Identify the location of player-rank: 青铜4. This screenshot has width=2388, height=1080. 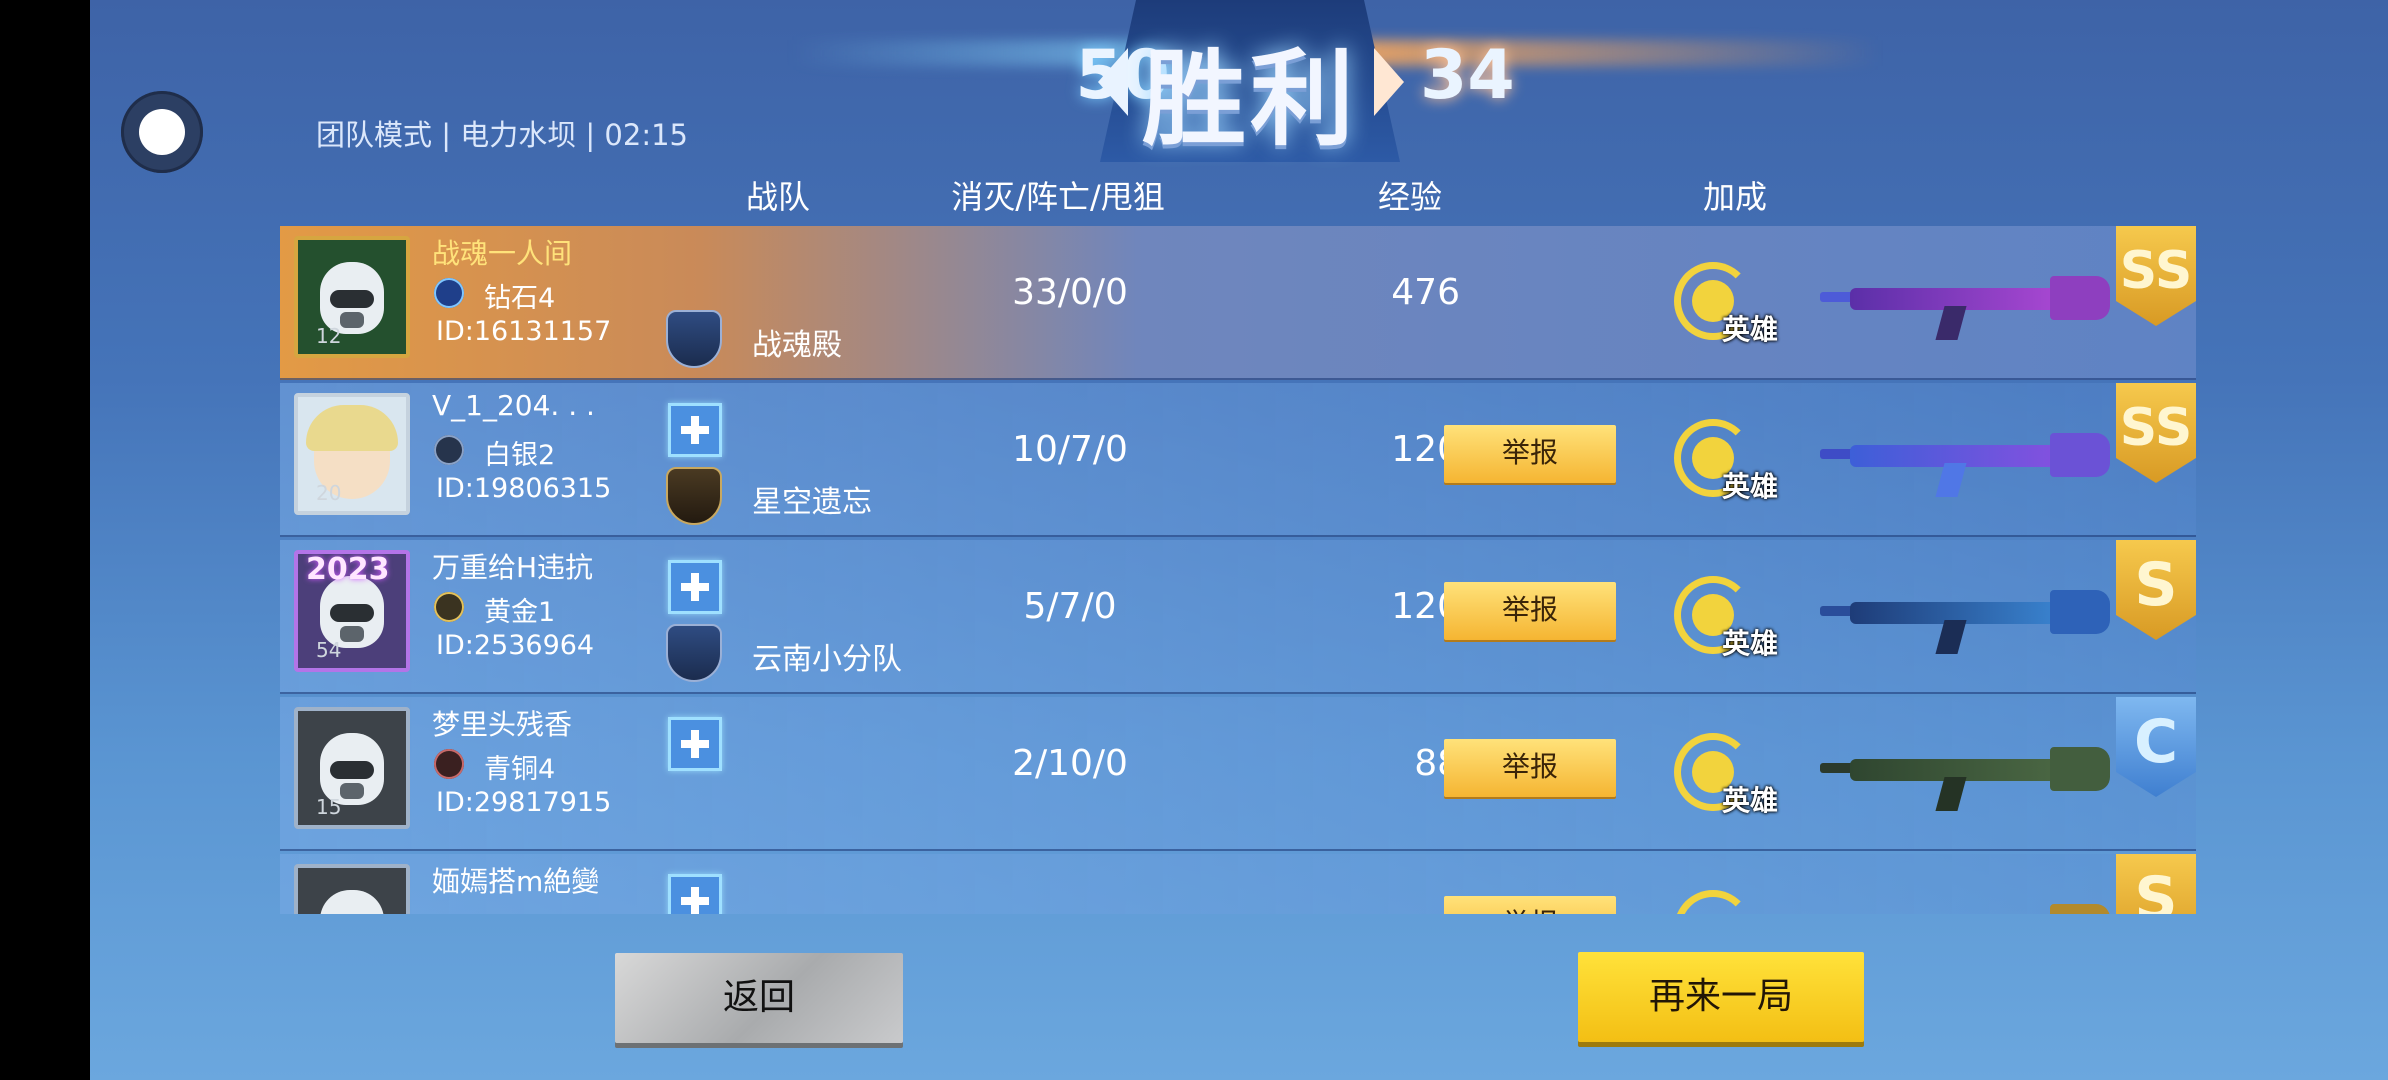
(520, 769).